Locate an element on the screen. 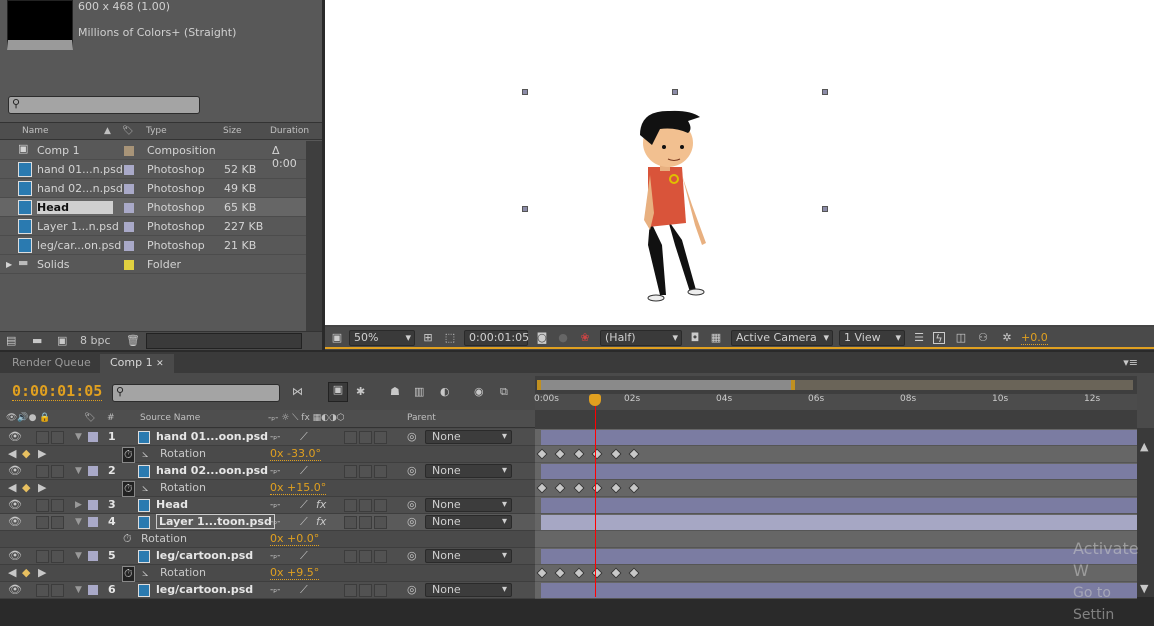 The image size is (1154, 626). project-item: ▶ ▬ Solids Folder is located at coordinates (153, 264).